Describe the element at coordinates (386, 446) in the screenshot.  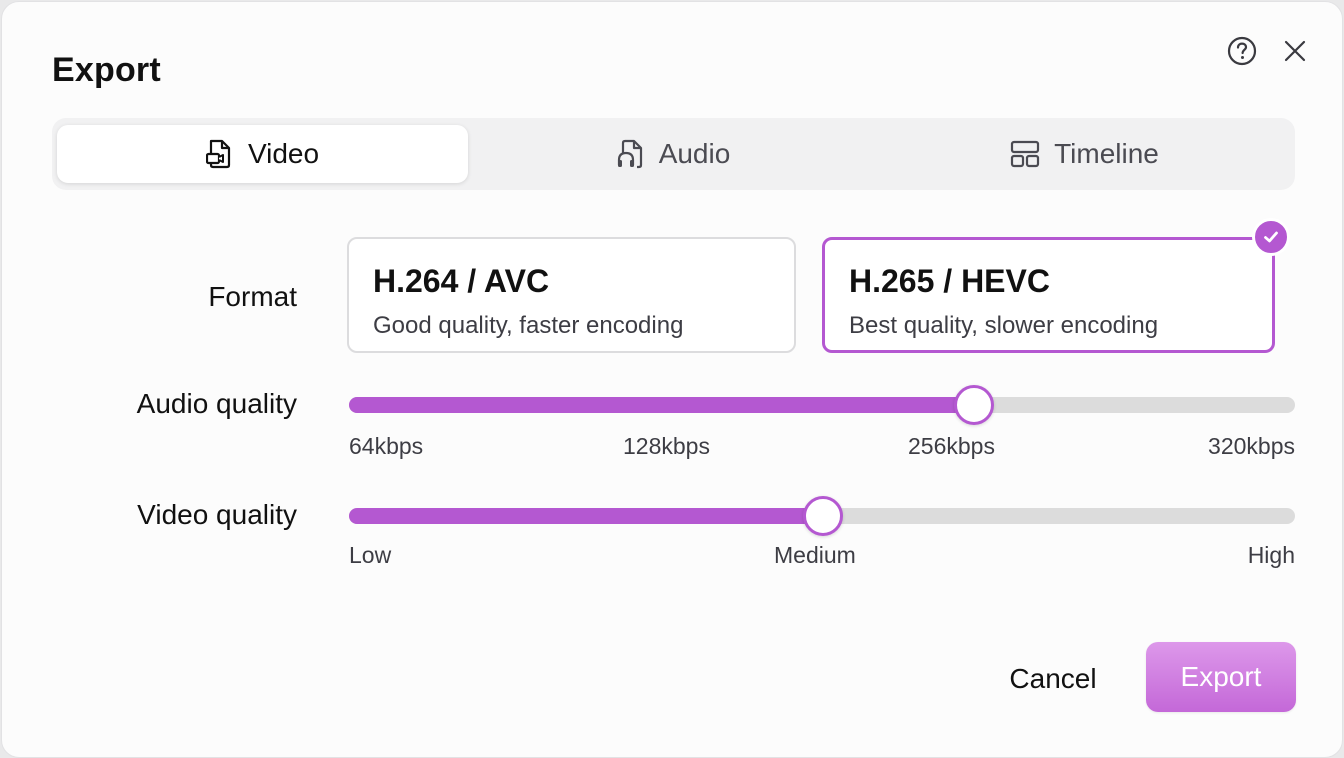
I see `tick-label: 64kbps` at that location.